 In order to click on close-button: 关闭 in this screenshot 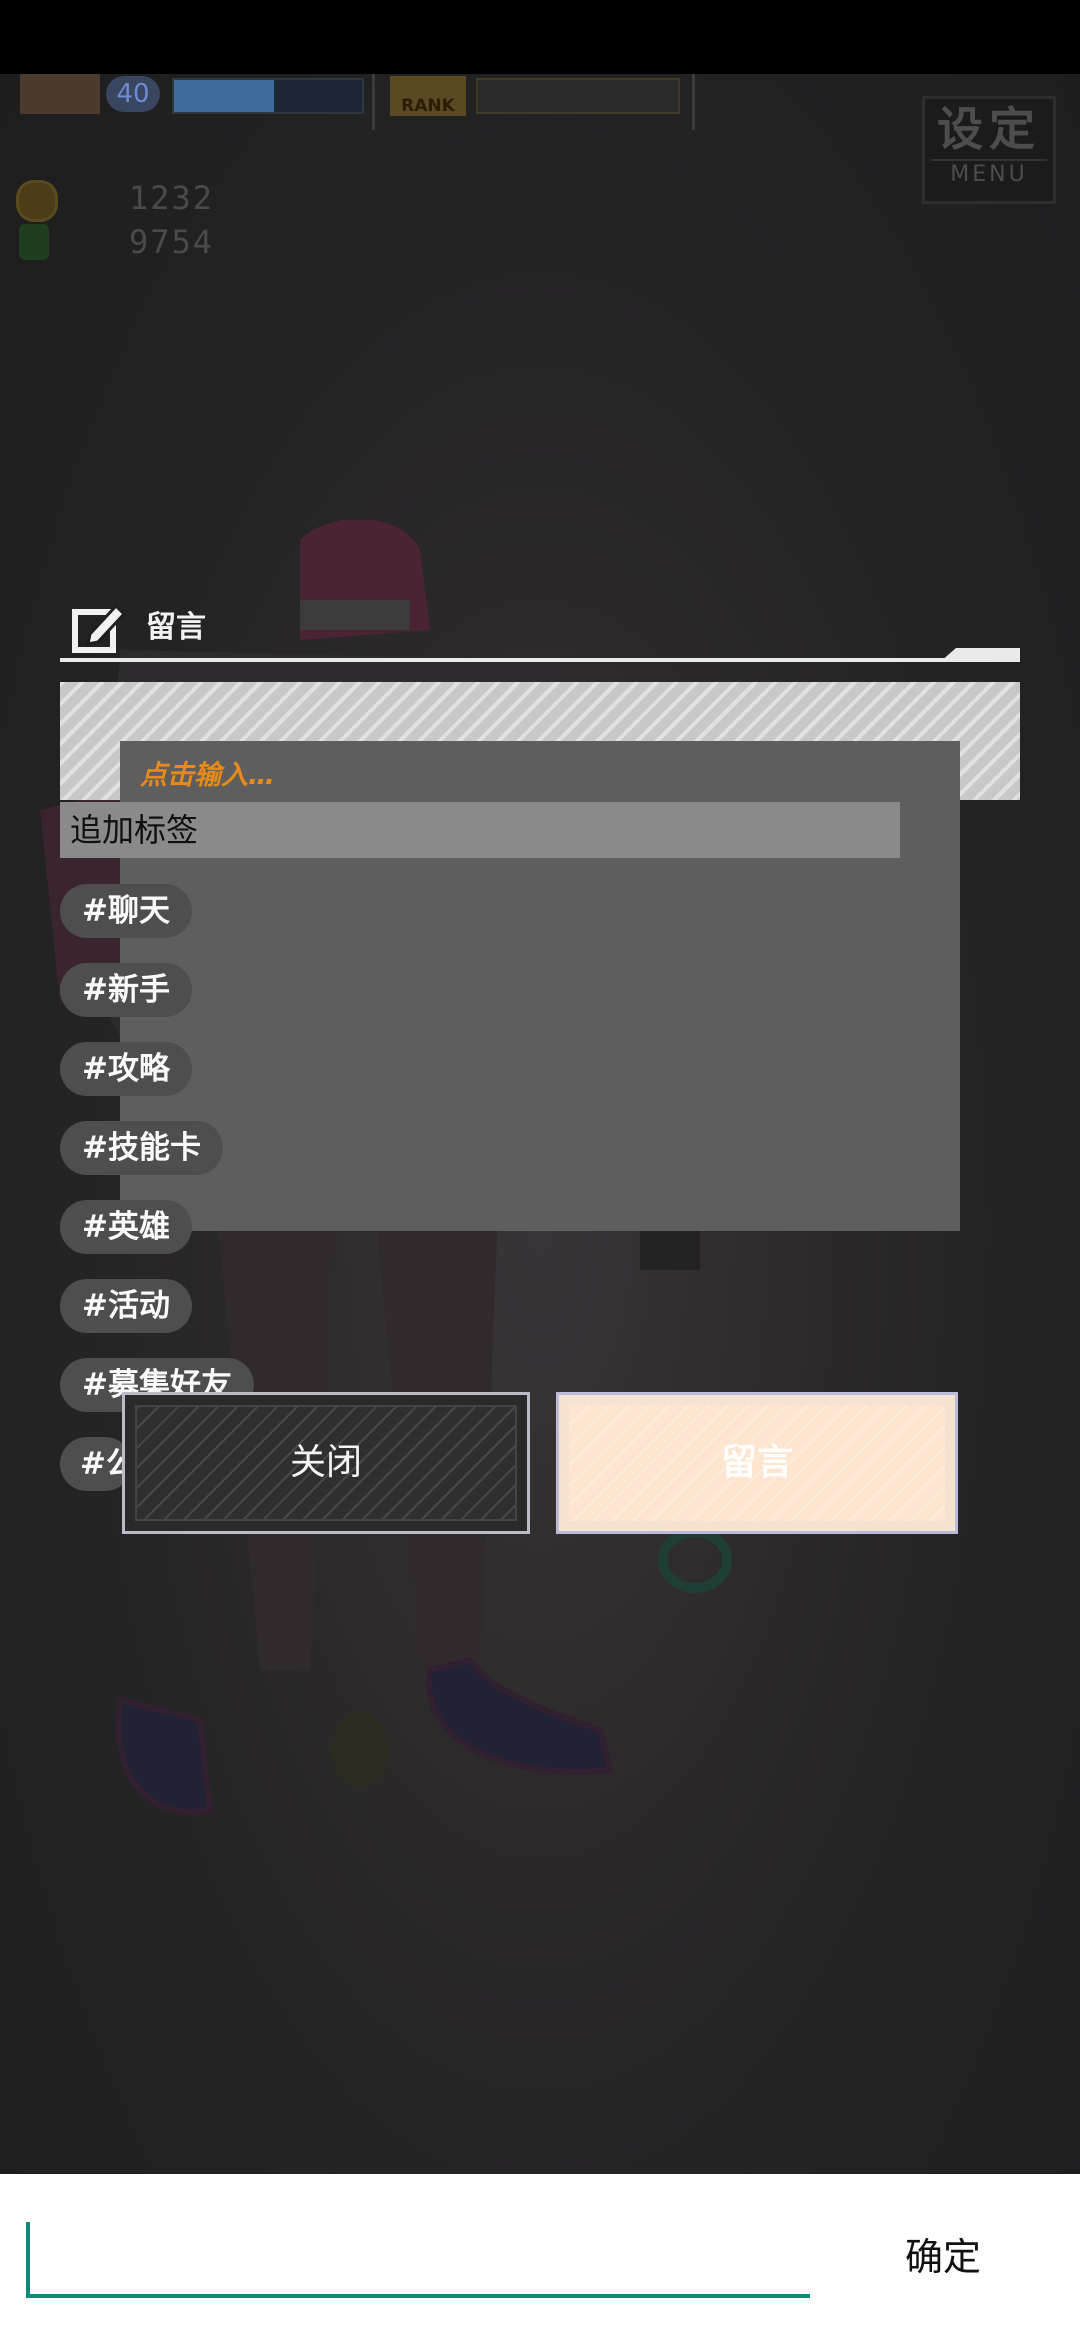, I will do `click(326, 1463)`.